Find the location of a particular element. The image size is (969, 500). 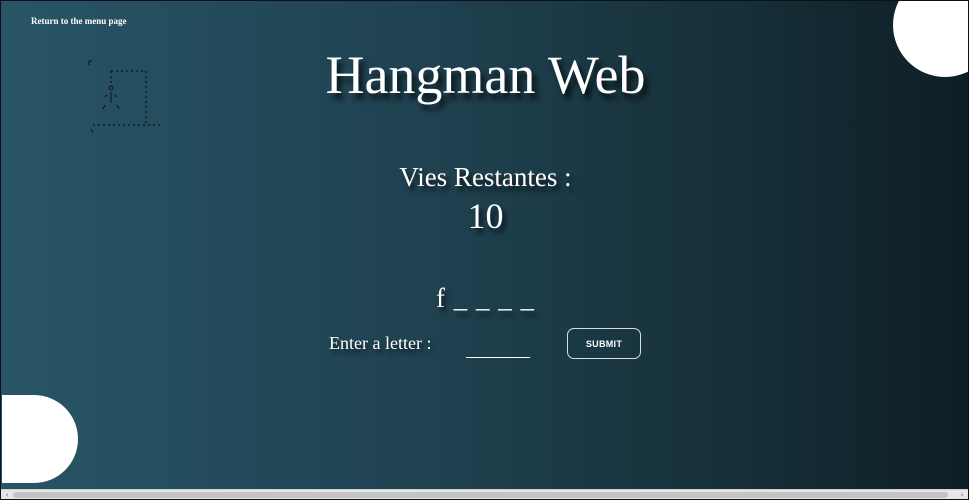

hidden-word-display: f _ _ _ _ is located at coordinates (485, 298).